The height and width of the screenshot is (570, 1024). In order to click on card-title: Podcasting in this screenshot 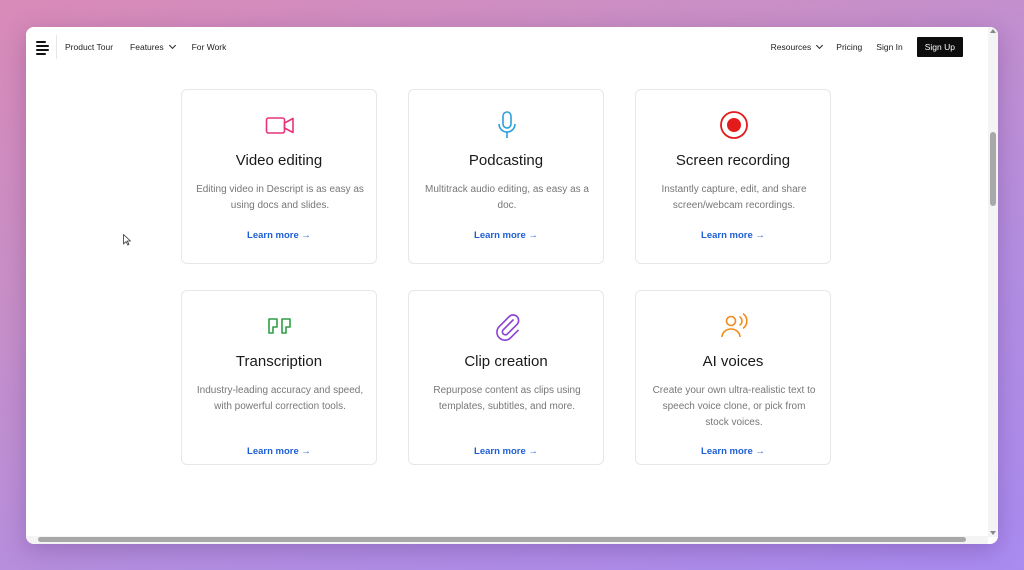, I will do `click(506, 160)`.